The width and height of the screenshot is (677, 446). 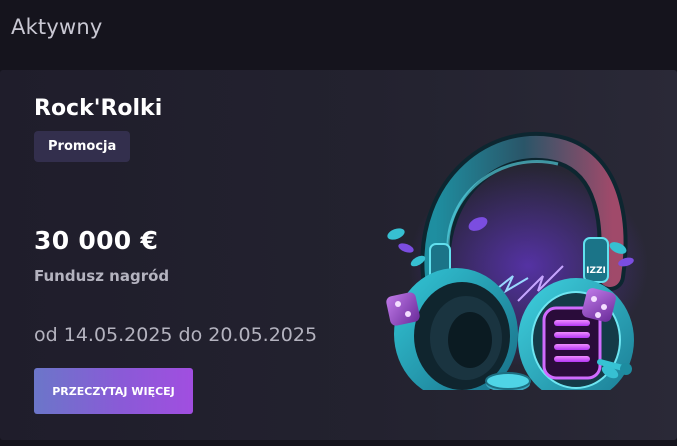 What do you see at coordinates (113, 391) in the screenshot?
I see `read-more-button: PRZECZYTAJ WIĘCEJ` at bounding box center [113, 391].